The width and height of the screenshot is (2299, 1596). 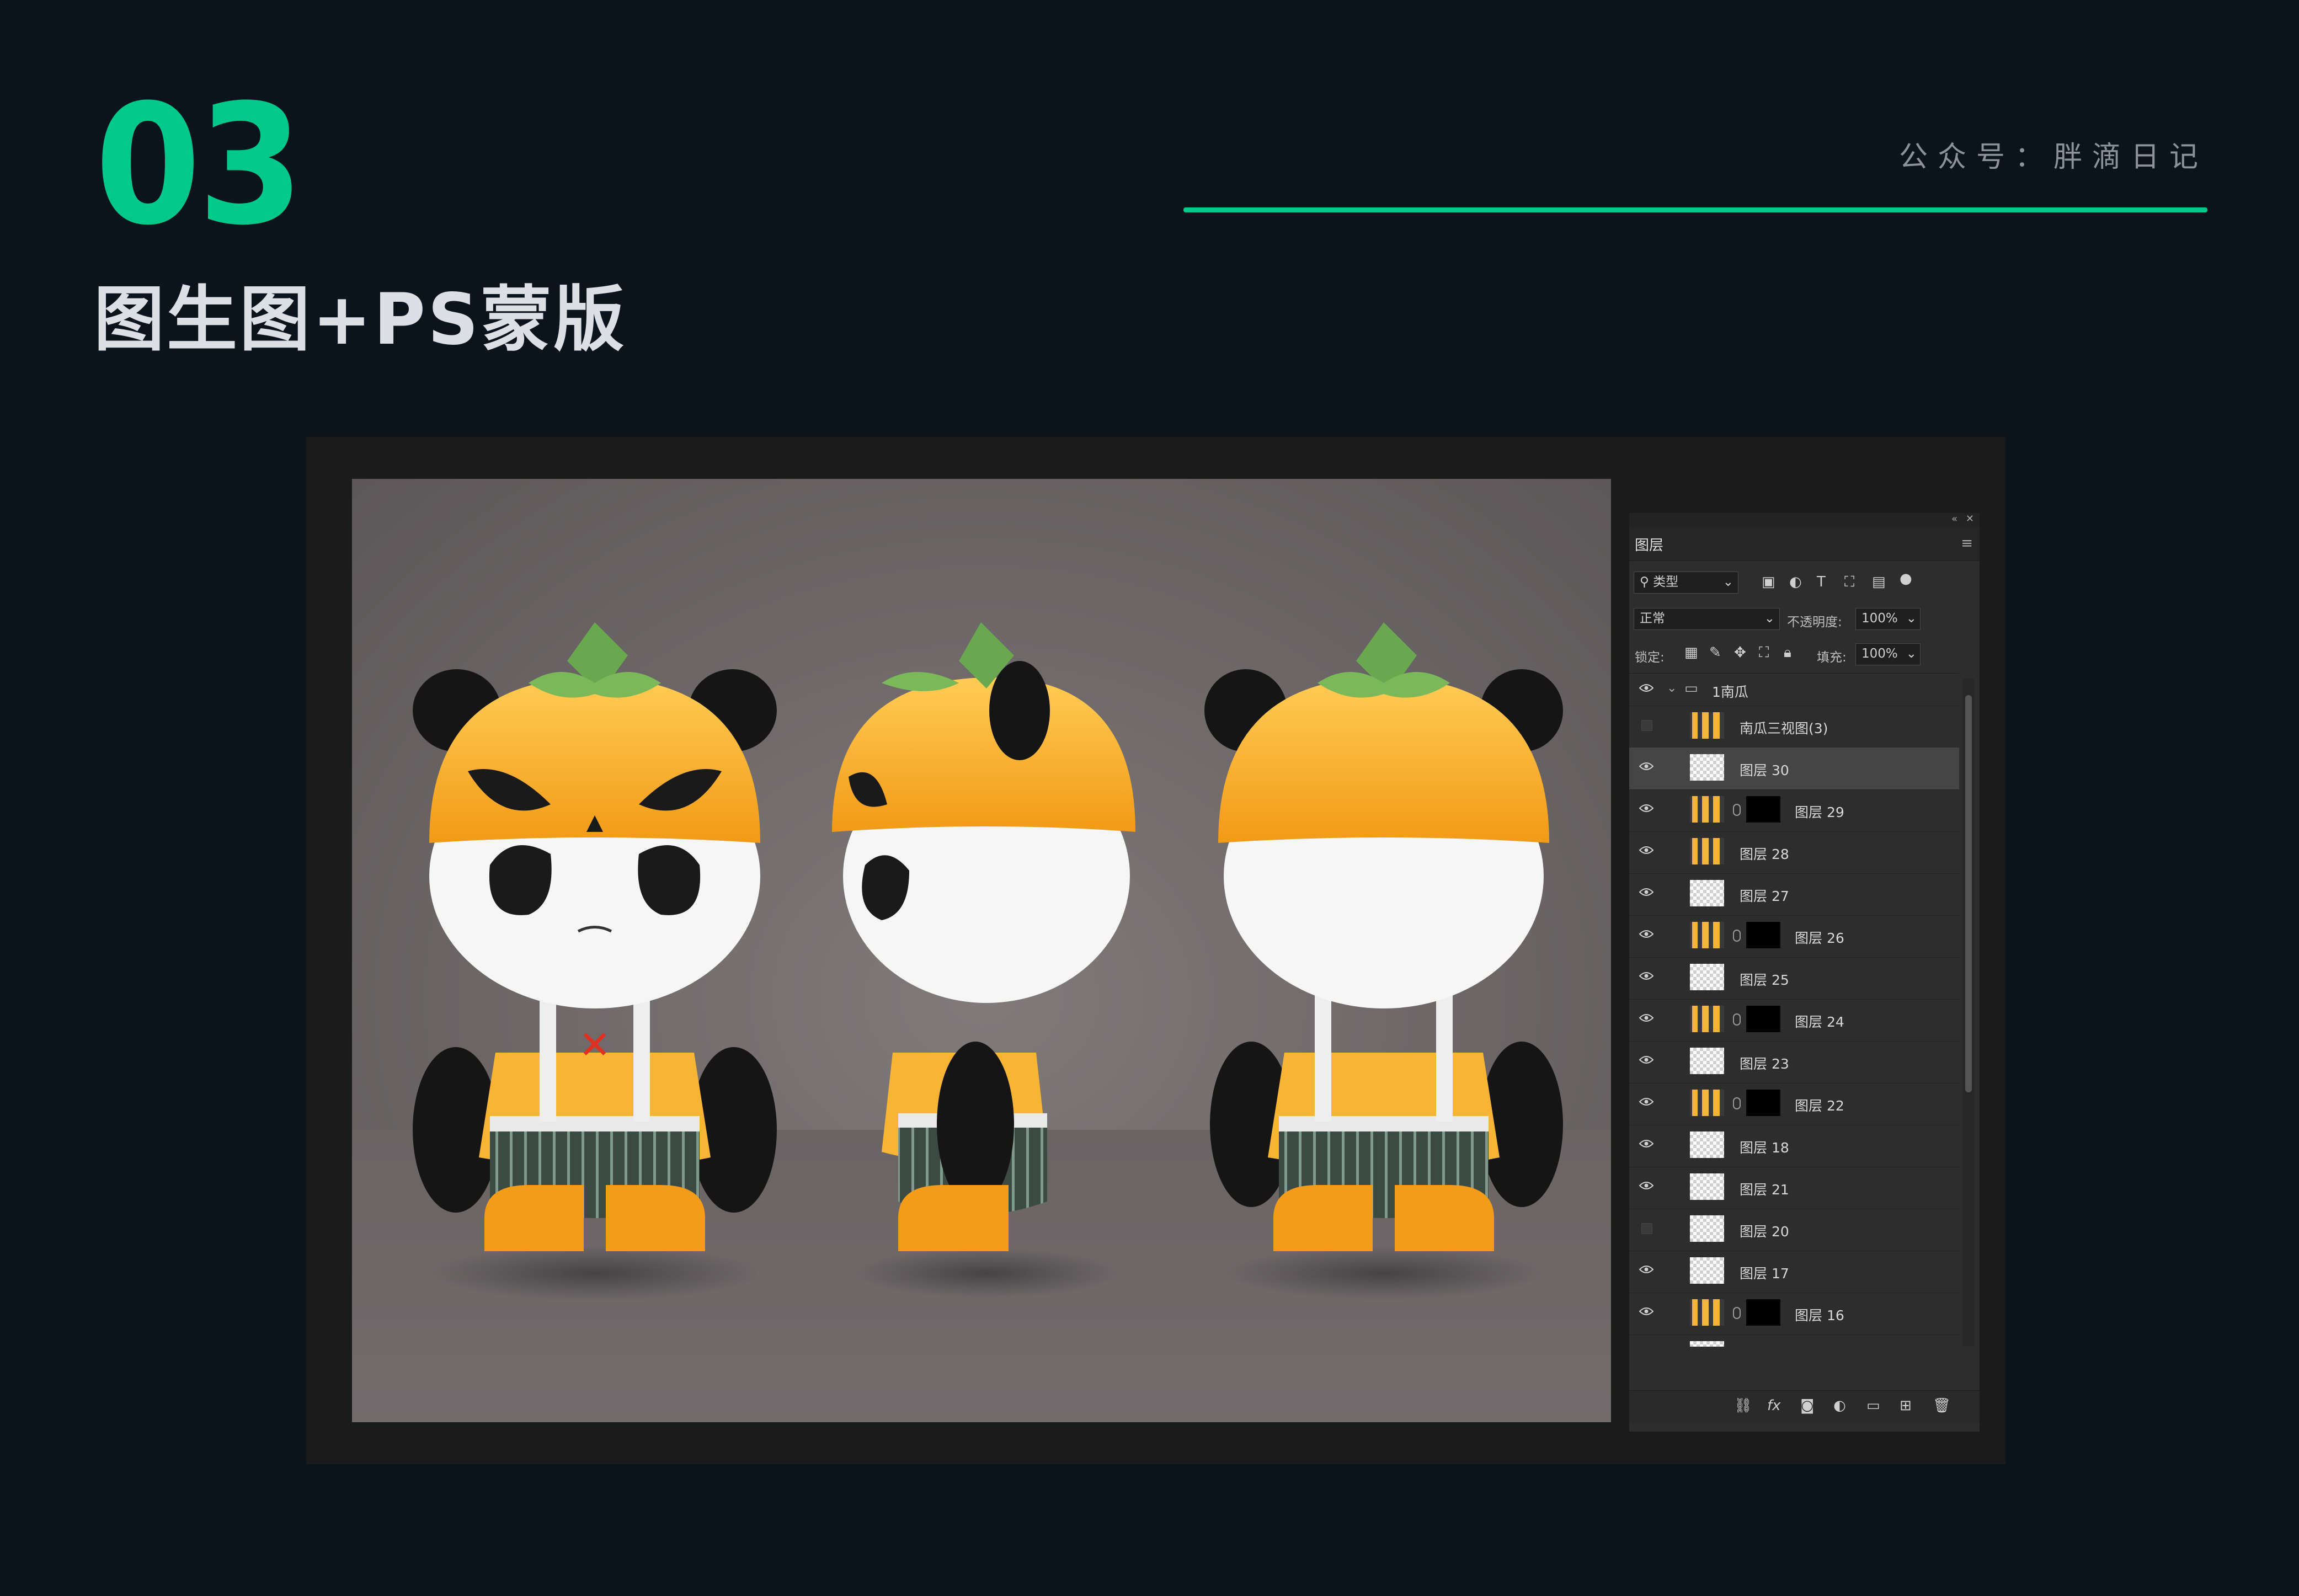 I want to click on panel-menu-icon: ≡, so click(x=1967, y=543).